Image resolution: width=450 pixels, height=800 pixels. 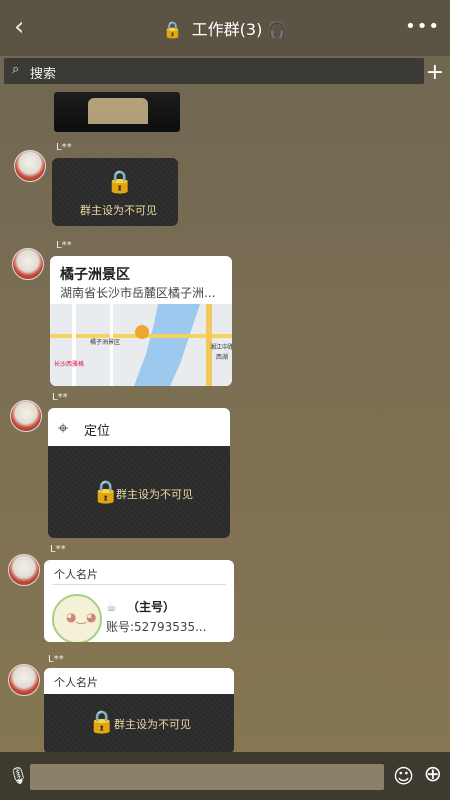 What do you see at coordinates (221, 347) in the screenshot?
I see `map-label: 湘江中路` at bounding box center [221, 347].